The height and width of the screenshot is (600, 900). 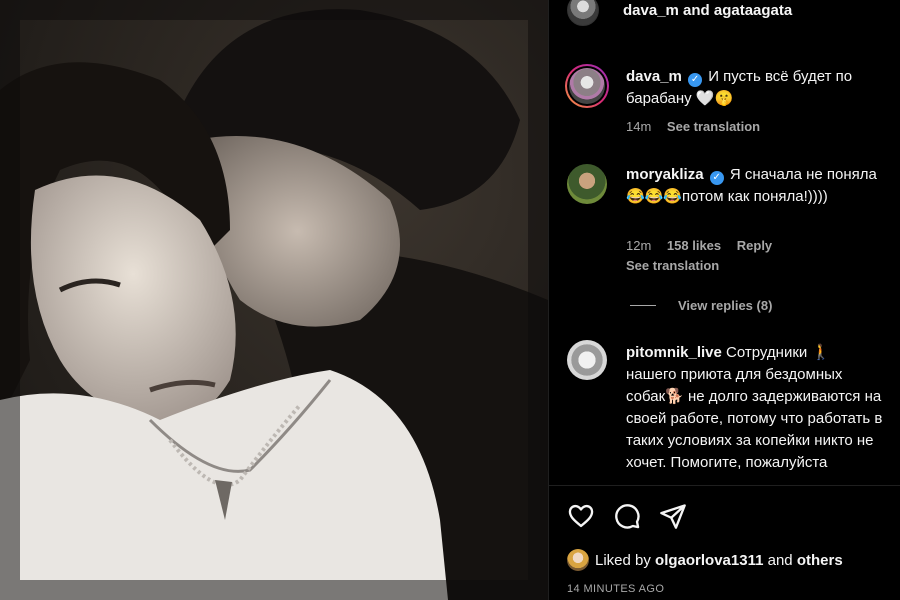 What do you see at coordinates (673, 516) in the screenshot?
I see `share-icon` at bounding box center [673, 516].